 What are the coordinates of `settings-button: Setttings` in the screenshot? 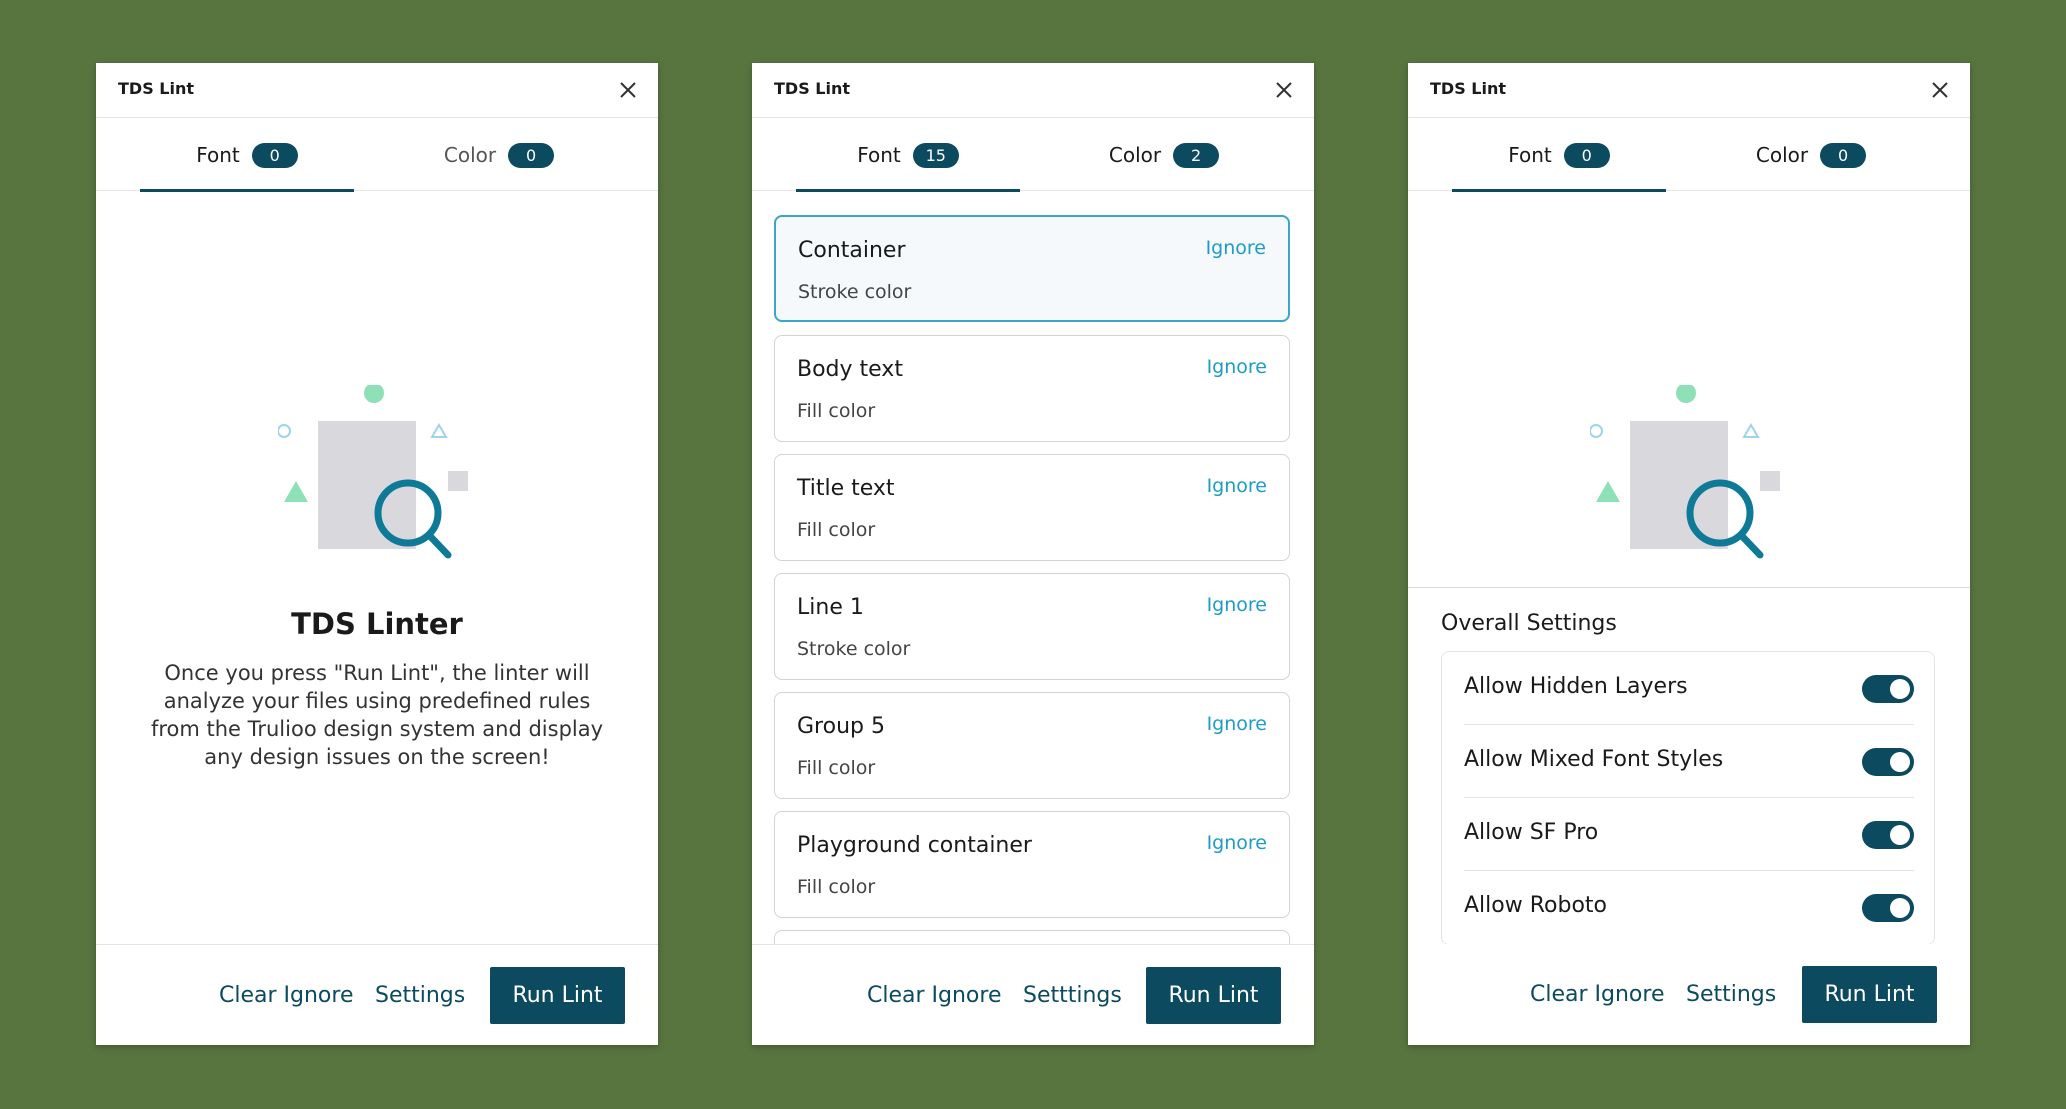 It's located at (1072, 995).